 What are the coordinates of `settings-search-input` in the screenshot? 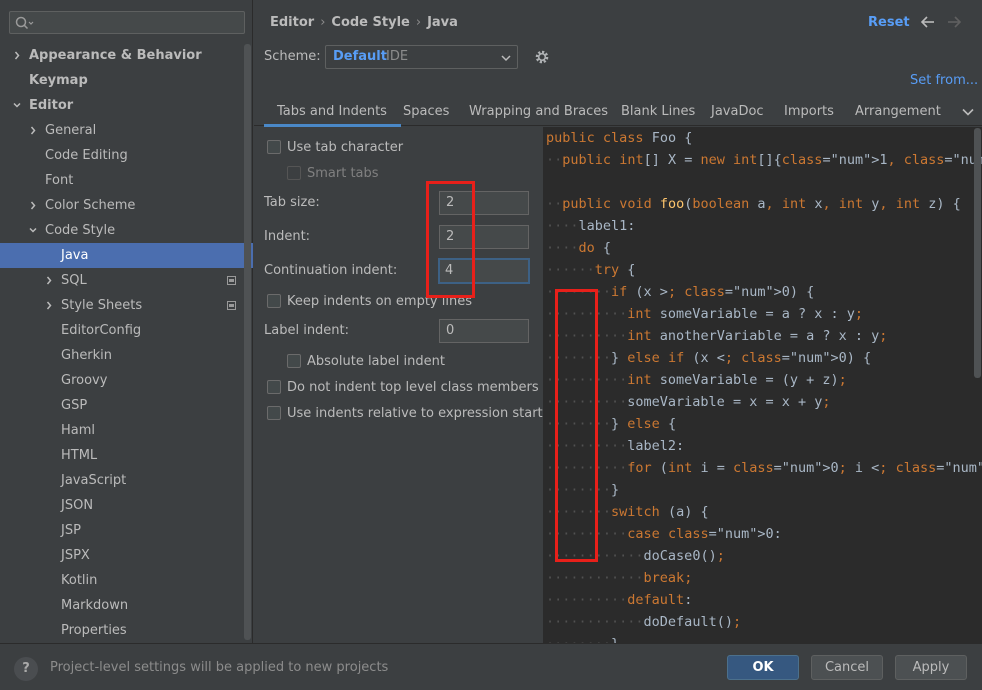 It's located at (127, 22).